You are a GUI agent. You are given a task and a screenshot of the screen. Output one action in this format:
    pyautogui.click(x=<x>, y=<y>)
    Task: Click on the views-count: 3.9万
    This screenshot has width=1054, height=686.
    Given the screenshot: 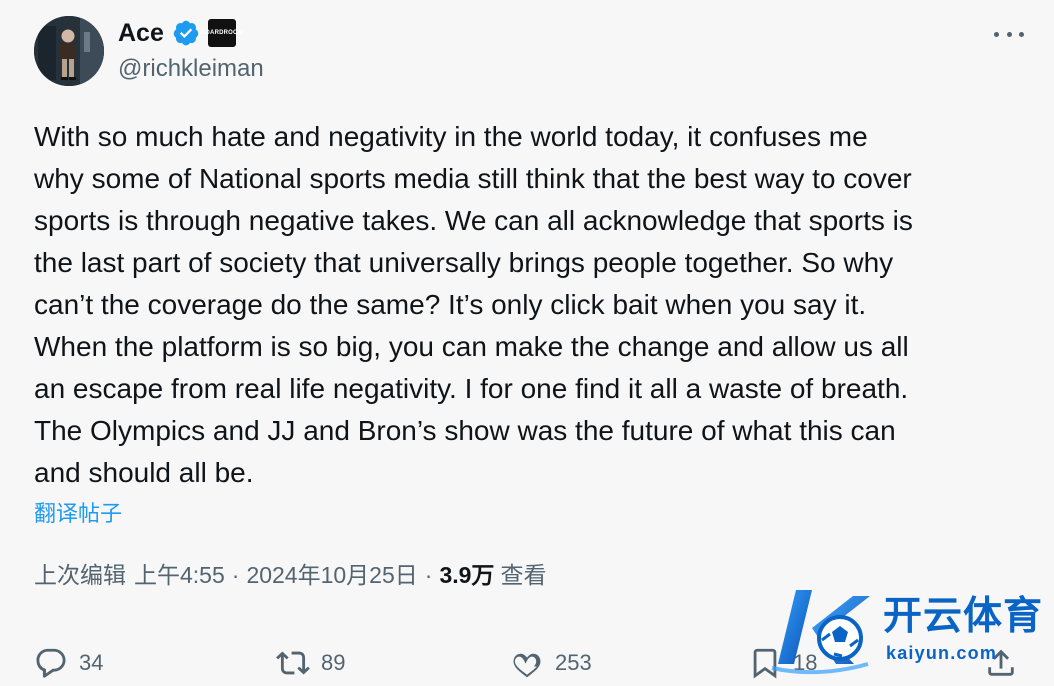 What is the action you would take?
    pyautogui.click(x=466, y=575)
    